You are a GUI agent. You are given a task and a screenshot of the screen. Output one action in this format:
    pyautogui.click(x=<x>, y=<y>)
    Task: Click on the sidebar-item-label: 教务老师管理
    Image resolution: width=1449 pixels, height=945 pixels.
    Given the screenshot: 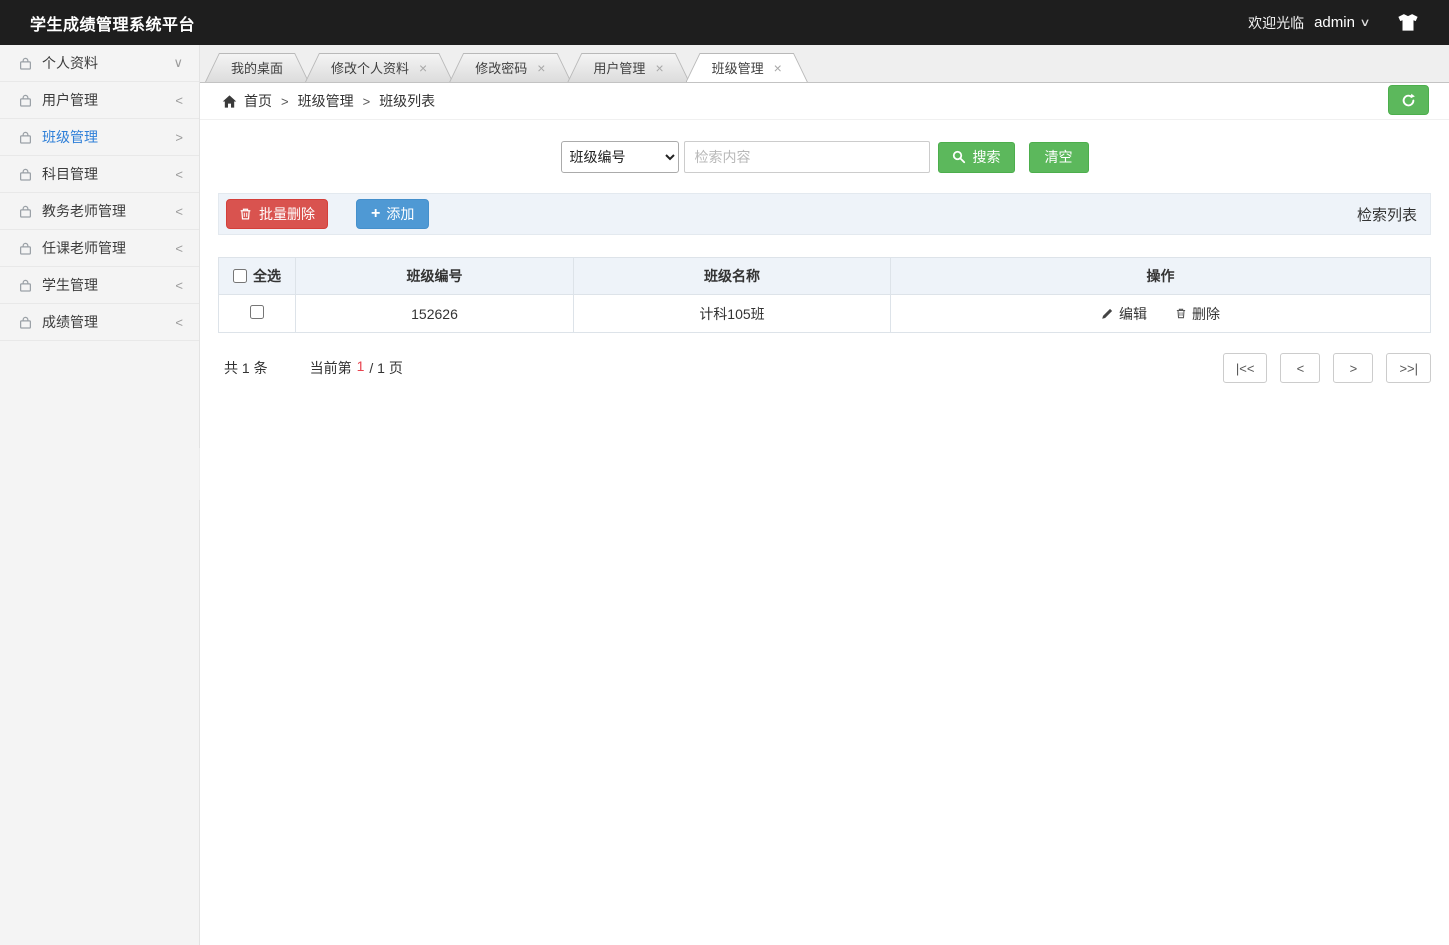 What is the action you would take?
    pyautogui.click(x=84, y=211)
    